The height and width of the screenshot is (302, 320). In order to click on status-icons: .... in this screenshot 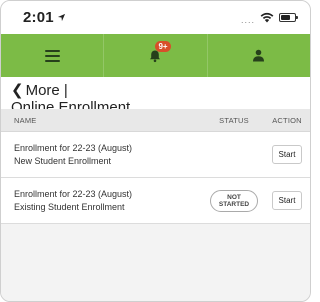, I will do `click(269, 18)`.